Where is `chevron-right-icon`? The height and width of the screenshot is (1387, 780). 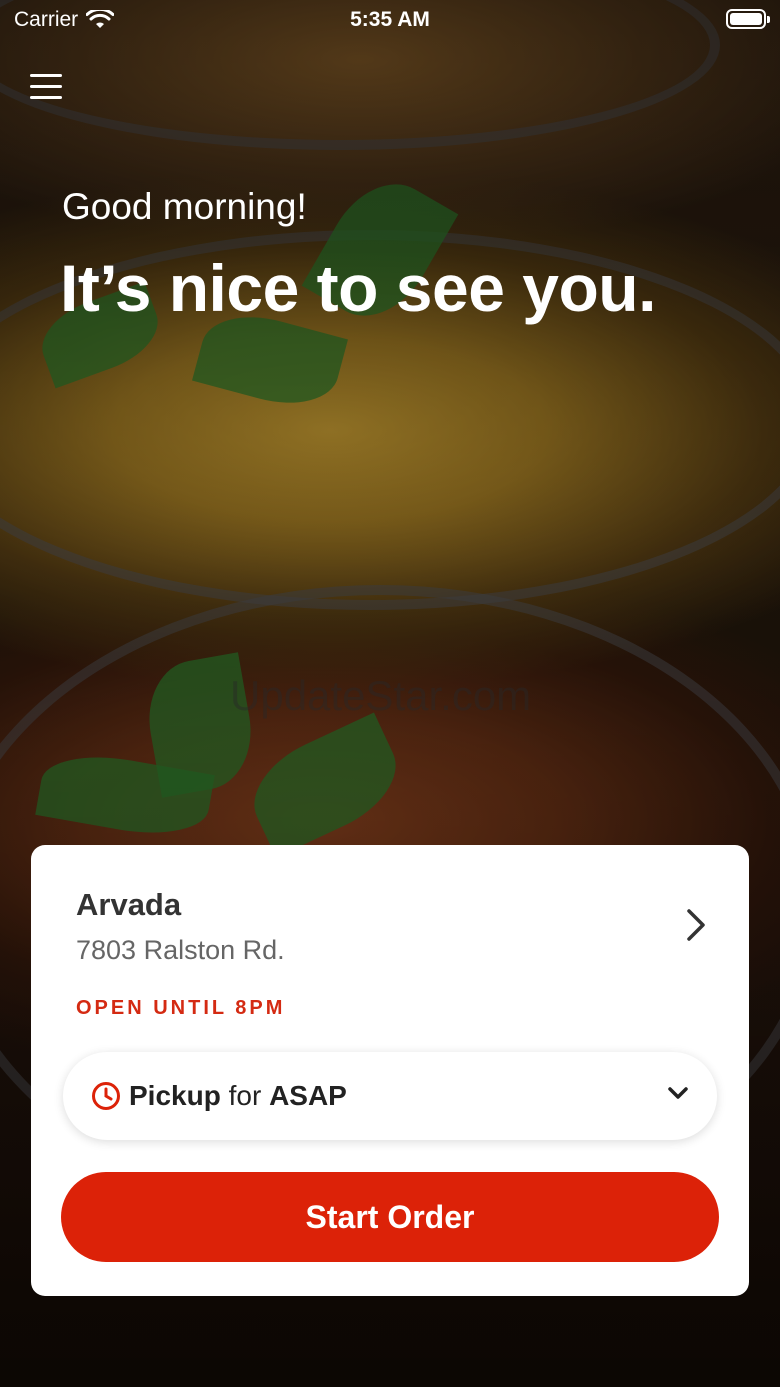 chevron-right-icon is located at coordinates (696, 925).